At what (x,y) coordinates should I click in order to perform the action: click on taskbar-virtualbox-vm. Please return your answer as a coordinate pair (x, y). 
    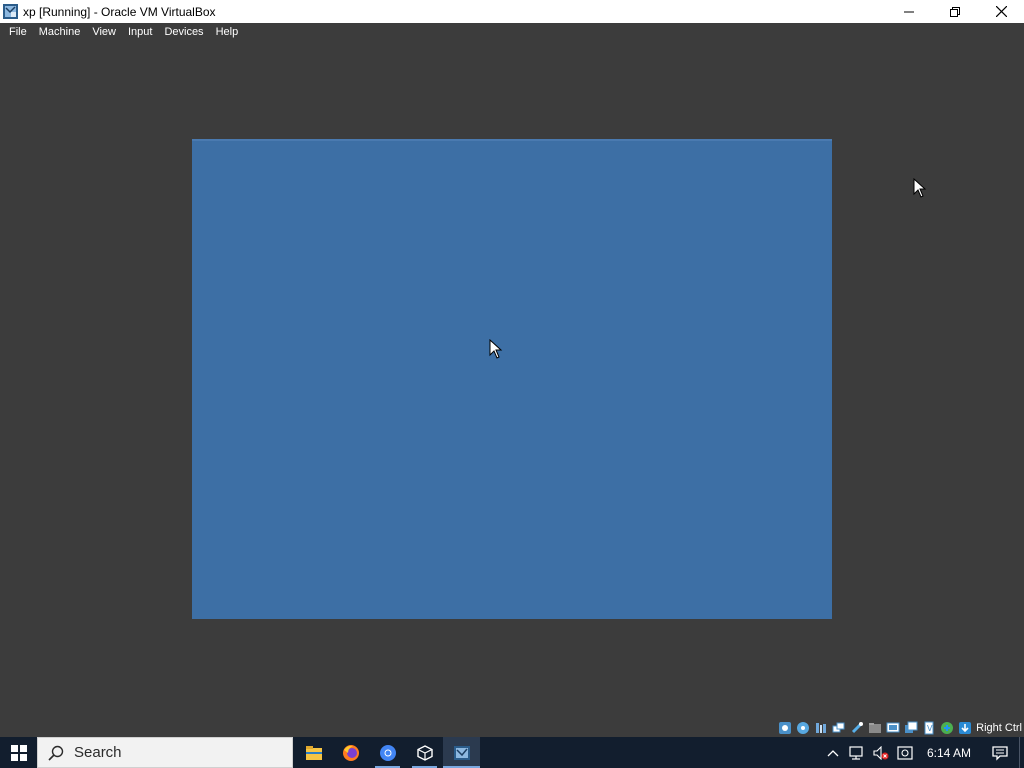
    Looking at the image, I should click on (461, 752).